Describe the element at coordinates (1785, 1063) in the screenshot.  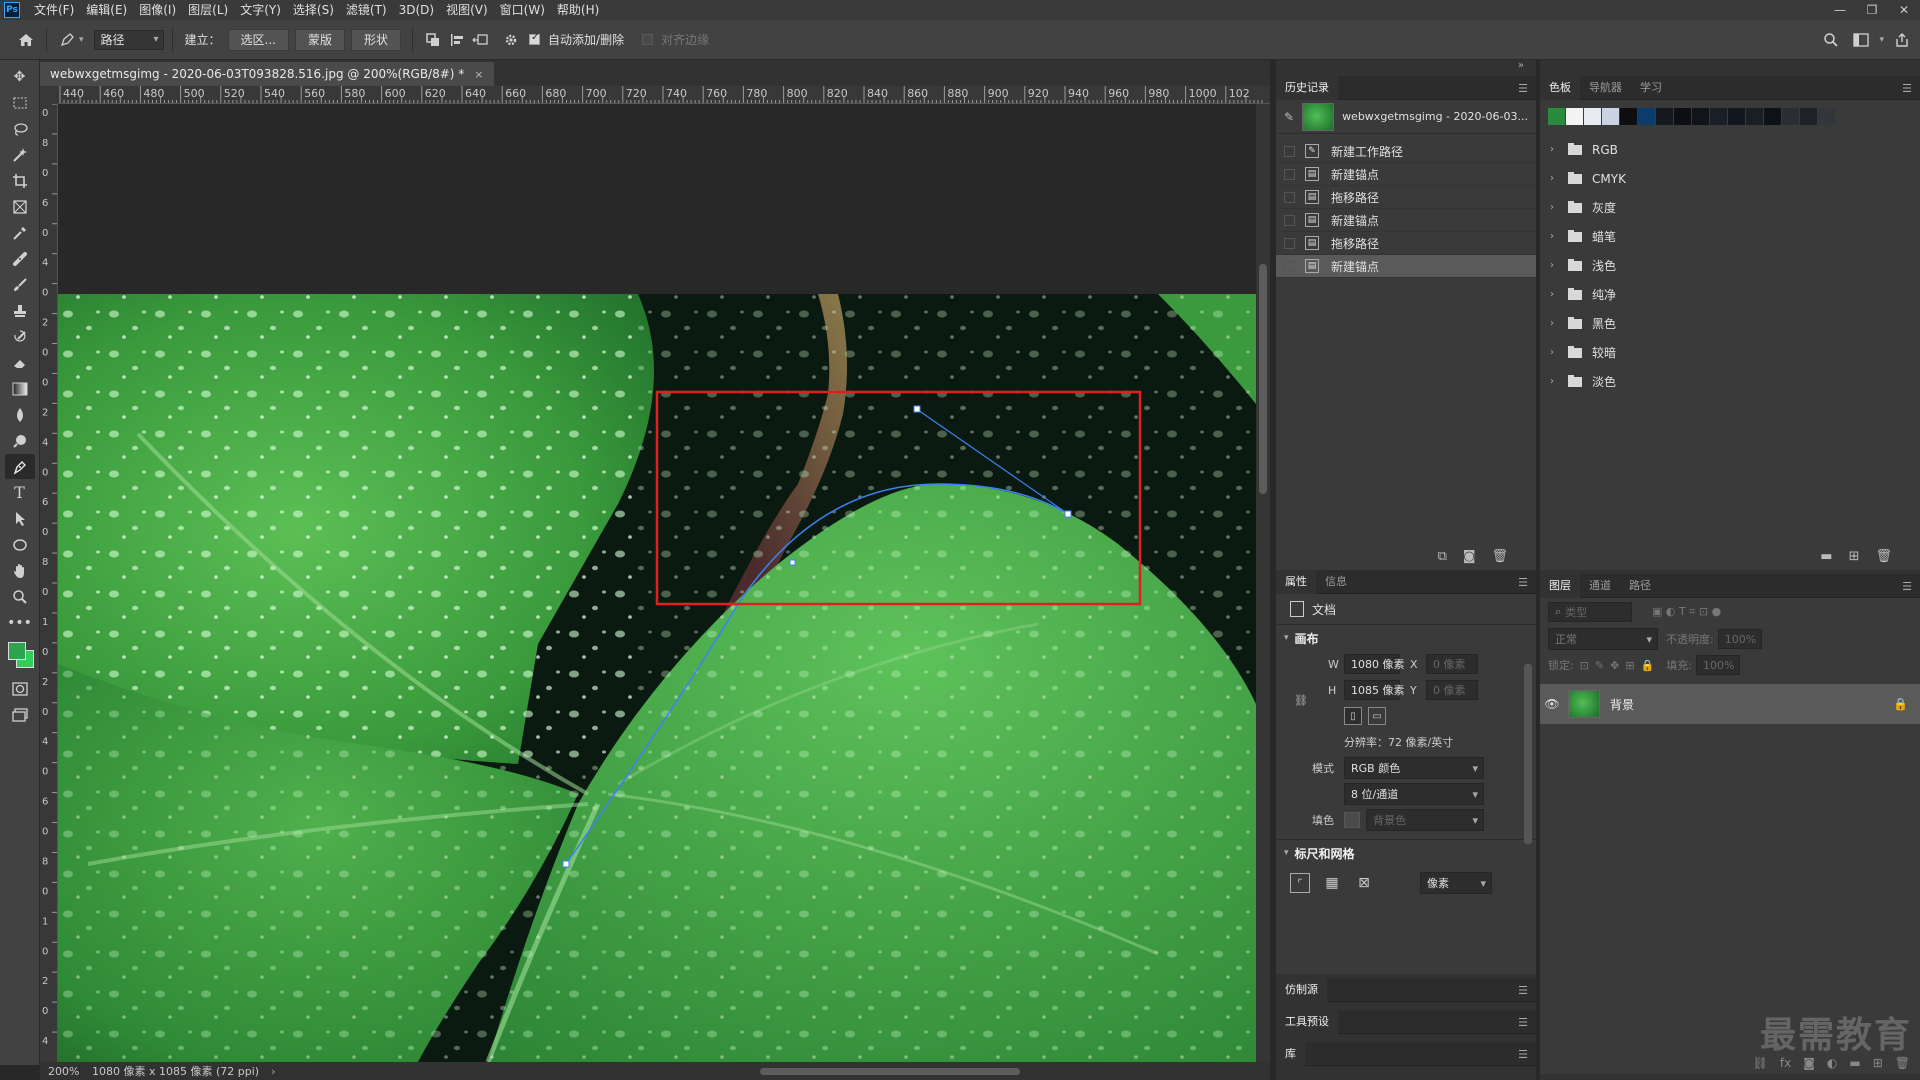
I see `fx-icon: fx` at that location.